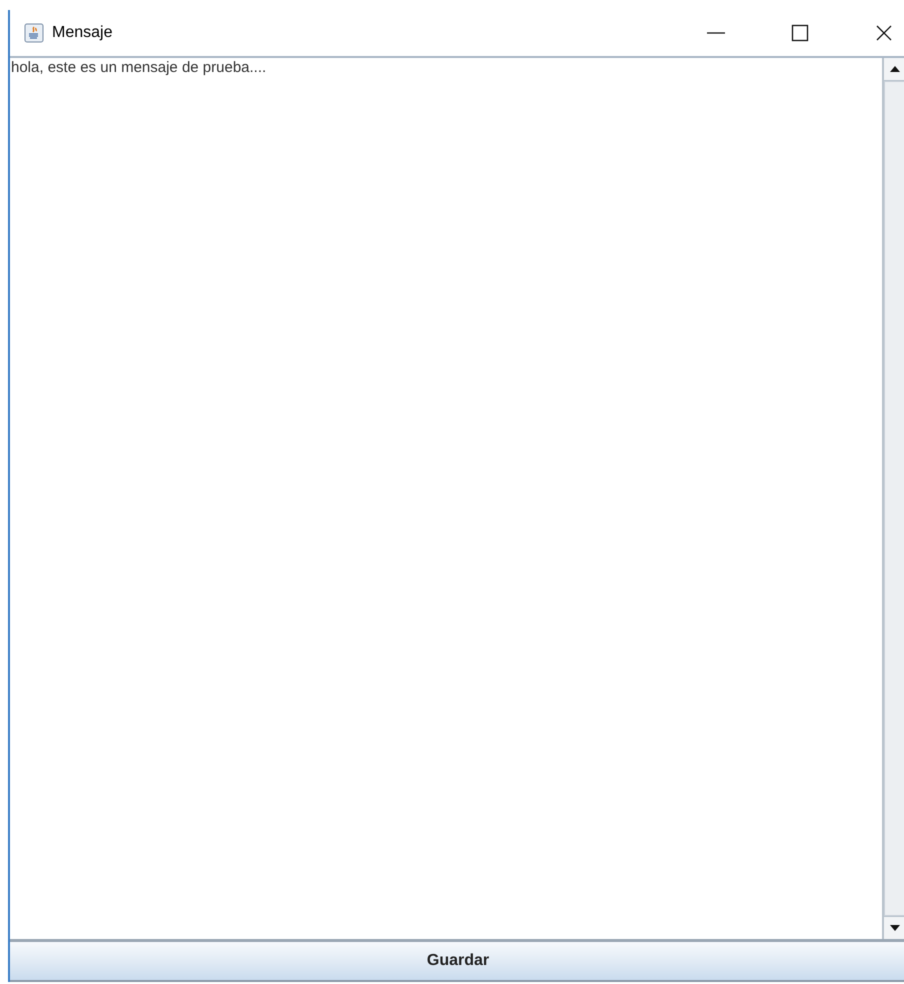 Image resolution: width=904 pixels, height=984 pixels. Describe the element at coordinates (895, 69) in the screenshot. I see `scroll-up-icon` at that location.